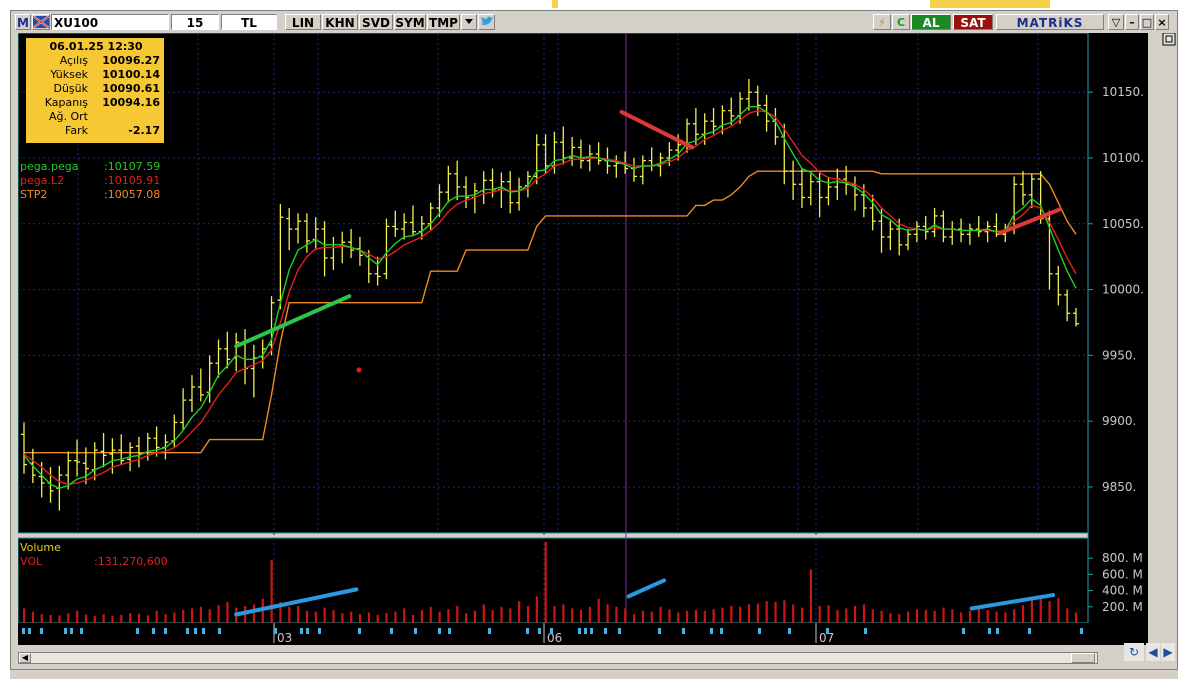 The image size is (1189, 679). Describe the element at coordinates (110, 22) in the screenshot. I see `symbol-field: XU100` at that location.